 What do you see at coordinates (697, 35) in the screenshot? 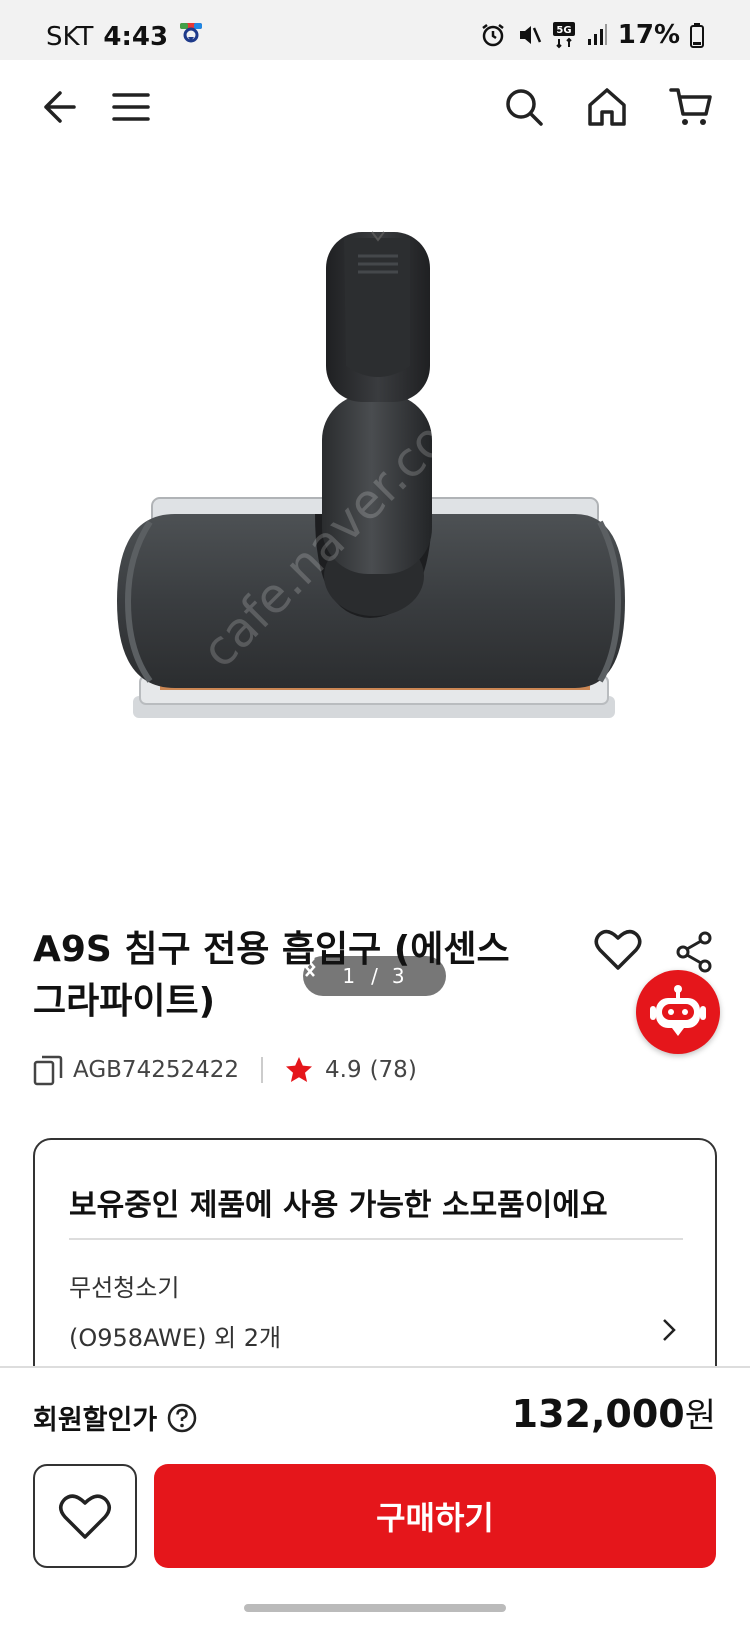
I see `battery-icon` at bounding box center [697, 35].